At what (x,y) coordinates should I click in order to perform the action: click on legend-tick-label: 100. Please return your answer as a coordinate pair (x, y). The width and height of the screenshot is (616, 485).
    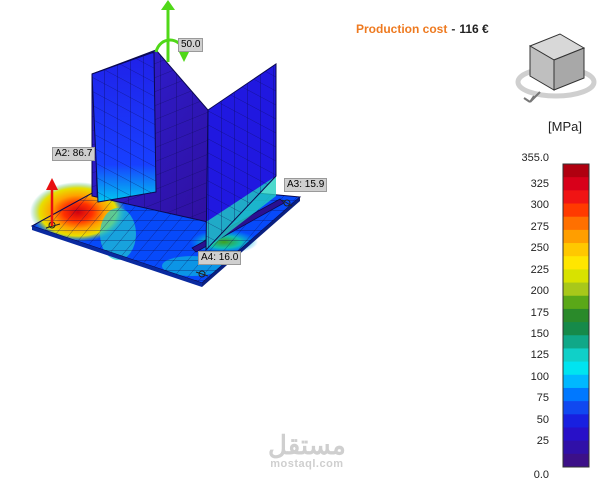
    Looking at the image, I should click on (539, 376).